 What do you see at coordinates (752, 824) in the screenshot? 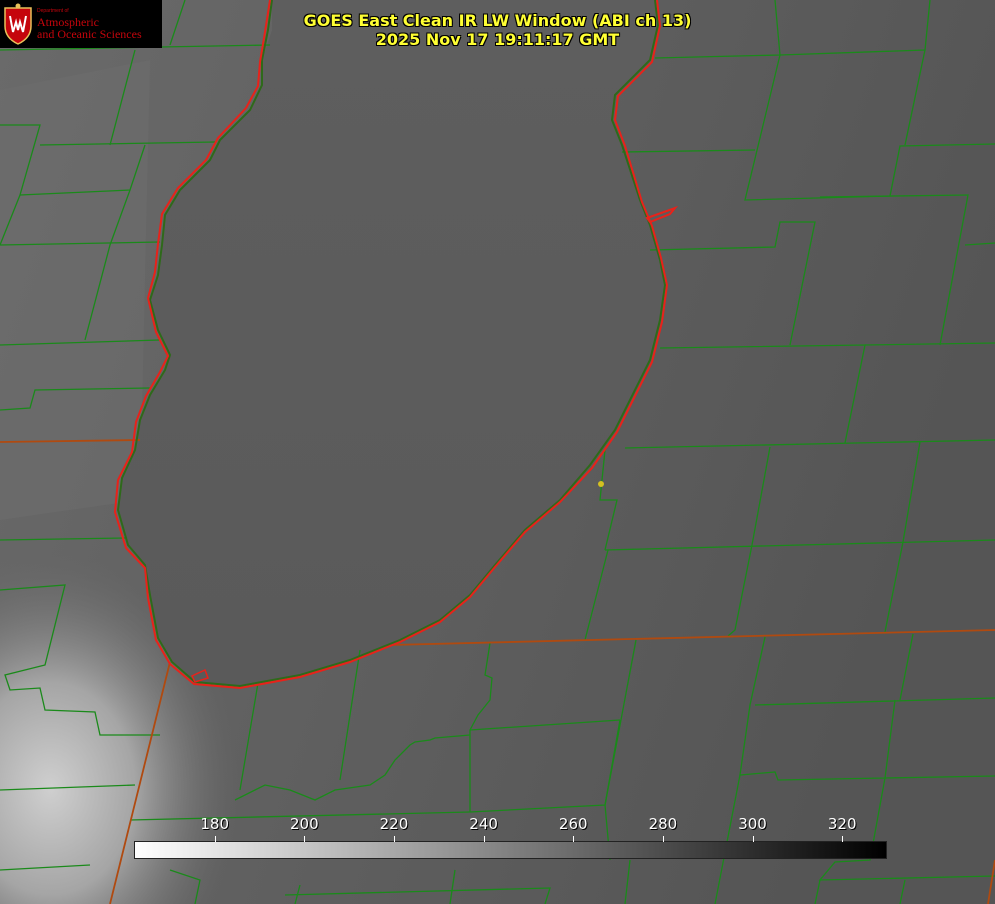
I see `colorbar-tick-label: 300` at bounding box center [752, 824].